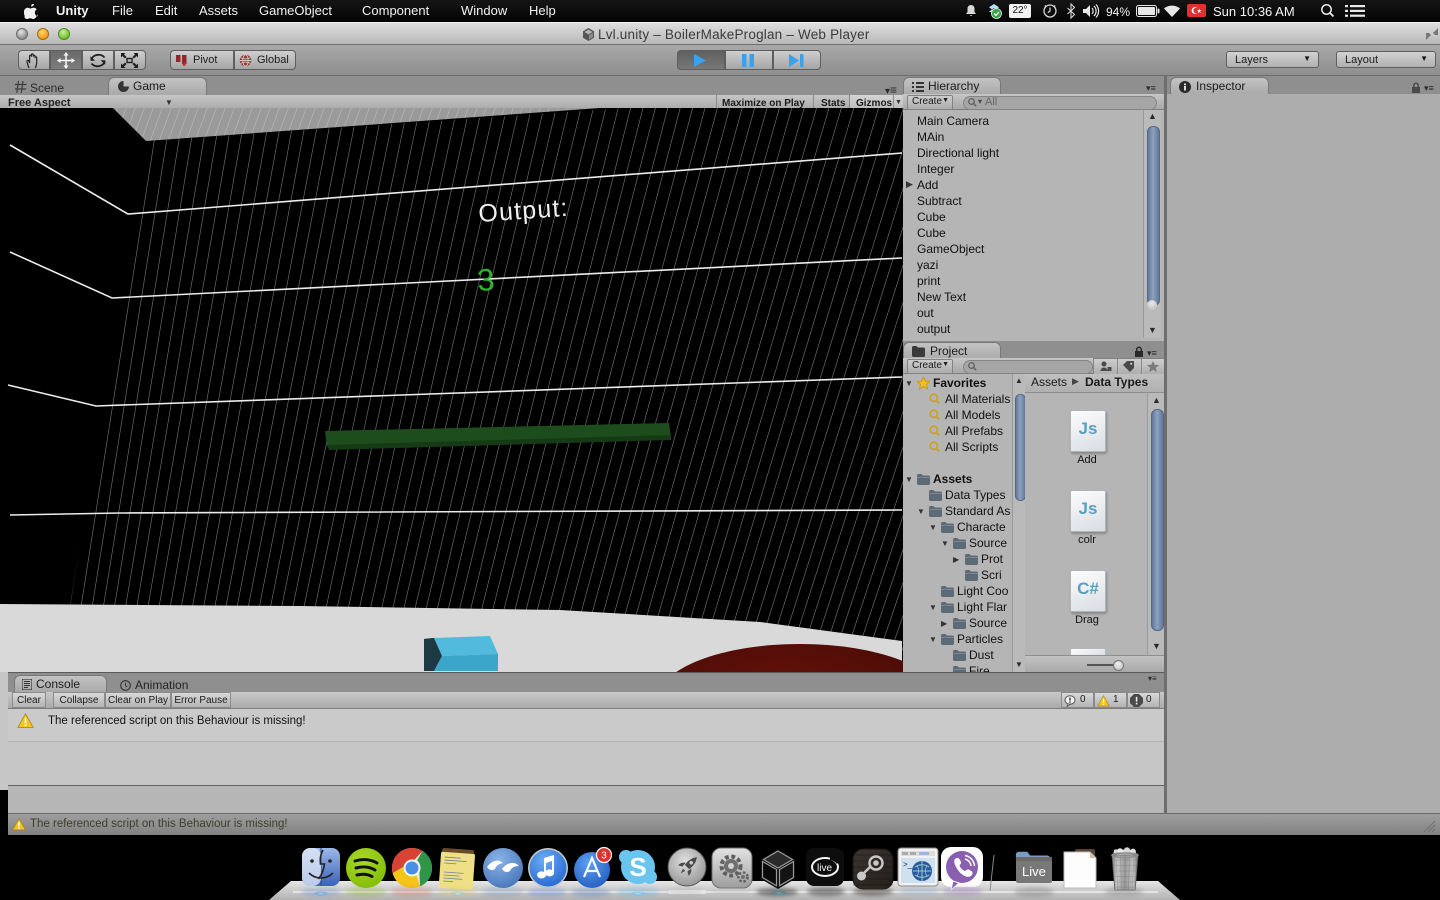  I want to click on svg-text: Live, so click(1034, 871).